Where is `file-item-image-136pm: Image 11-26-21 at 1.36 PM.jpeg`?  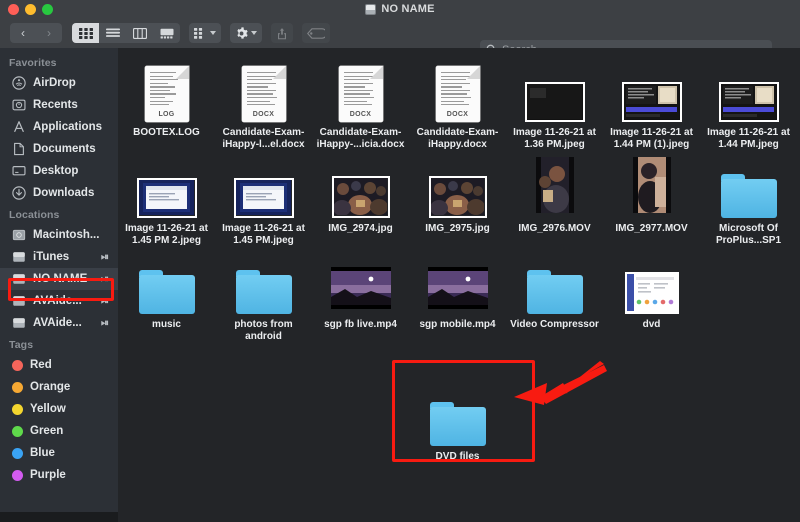
file-item-image-136pm: Image 11-26-21 at 1.36 PM.jpeg is located at coordinates (554, 102).